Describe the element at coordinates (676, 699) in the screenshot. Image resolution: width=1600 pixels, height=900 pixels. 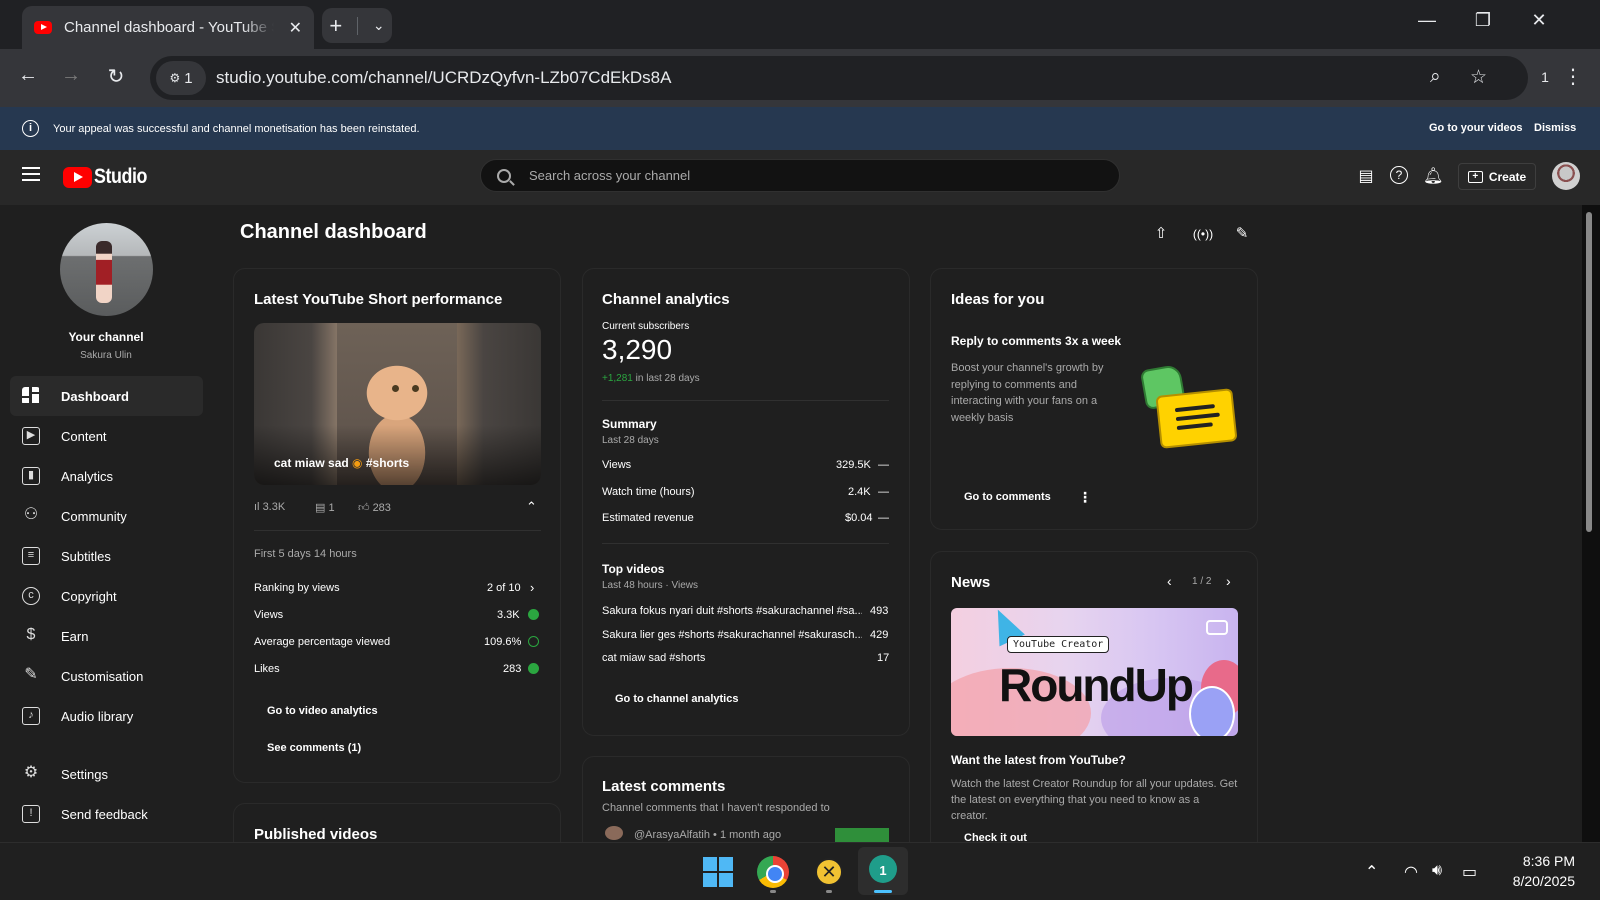
I see `go-to-channel-analytics-button: Go to channel analytics` at that location.